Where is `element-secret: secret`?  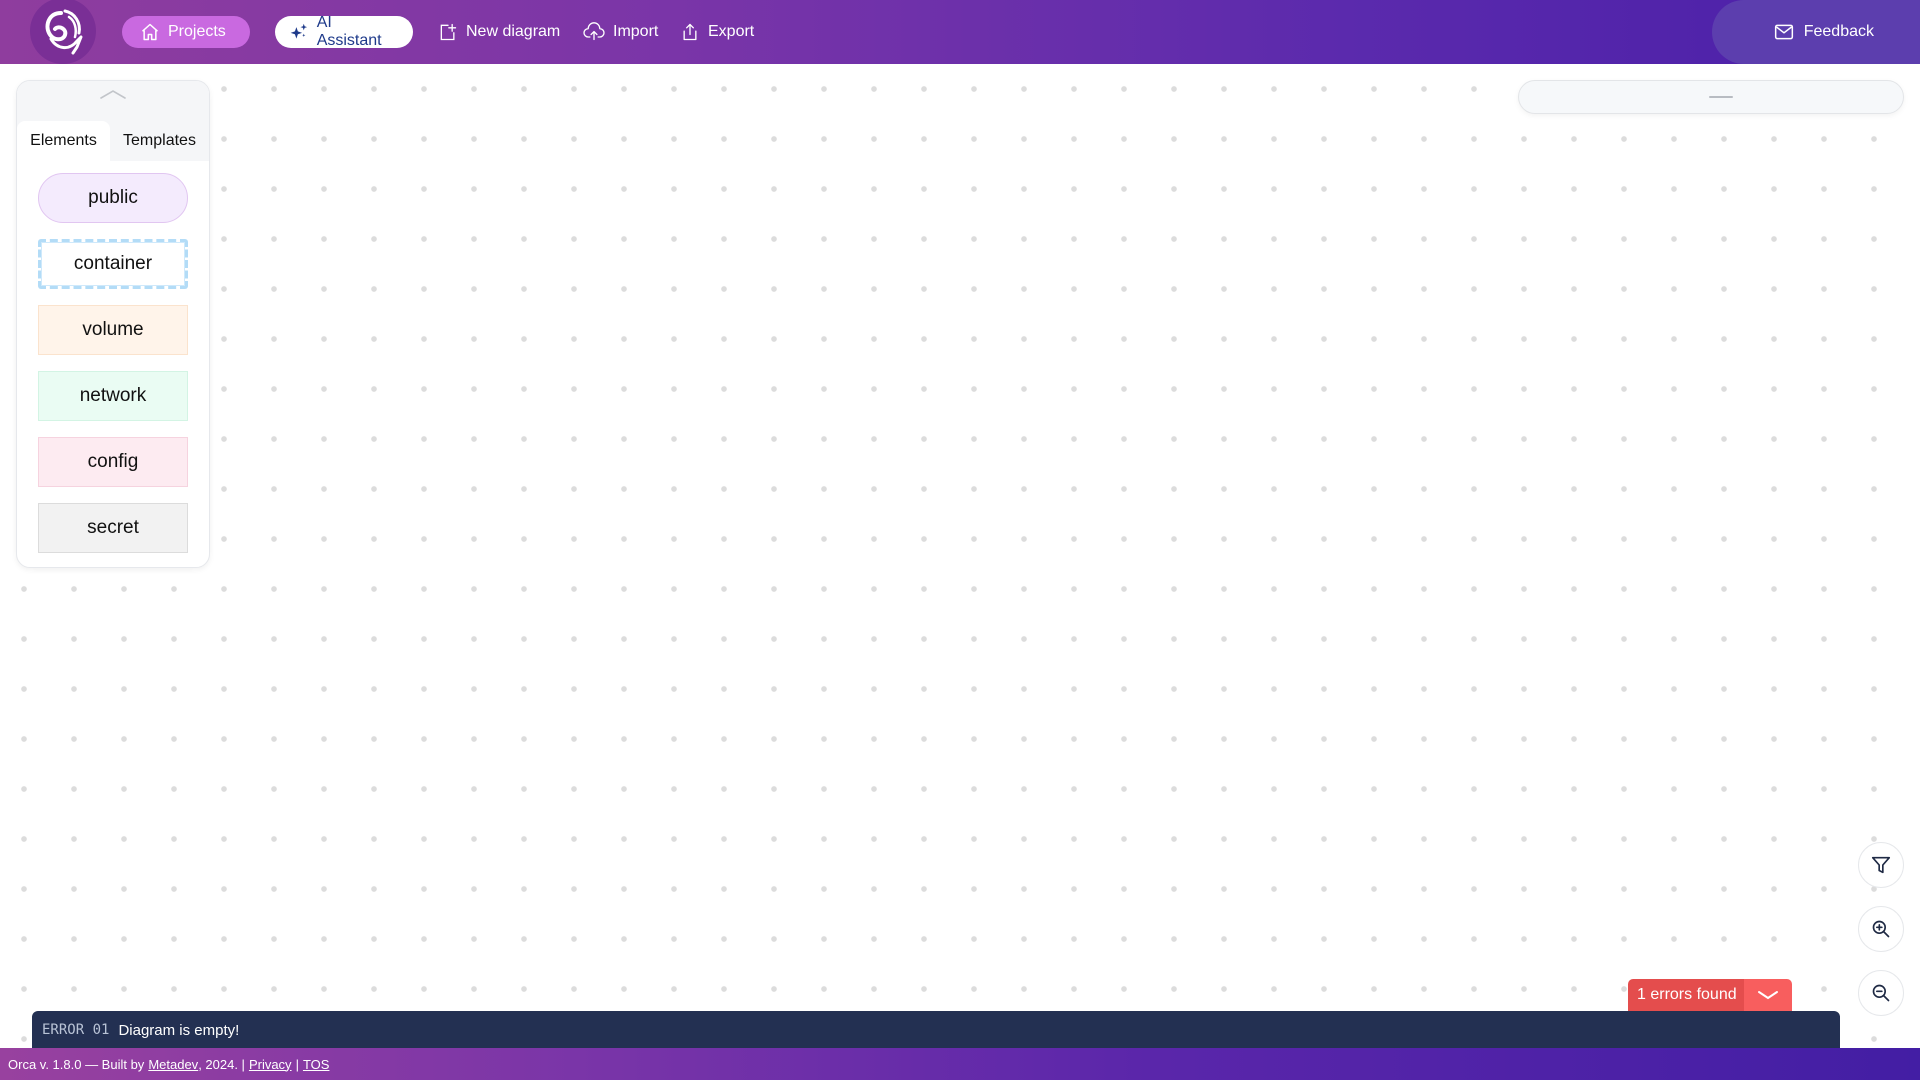 element-secret: secret is located at coordinates (113, 528).